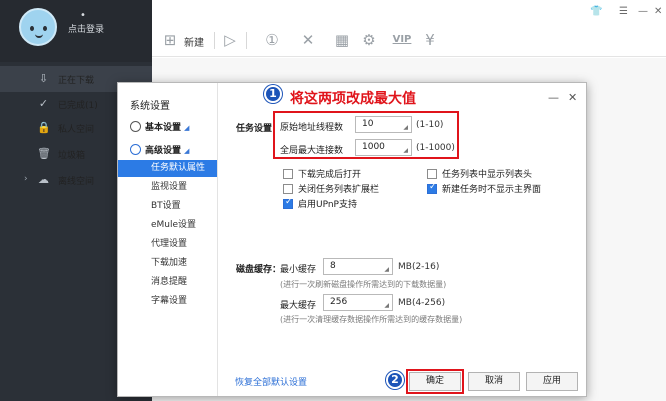 The image size is (666, 401). Describe the element at coordinates (194, 41) in the screenshot. I see `new-task-button: 新建` at that location.